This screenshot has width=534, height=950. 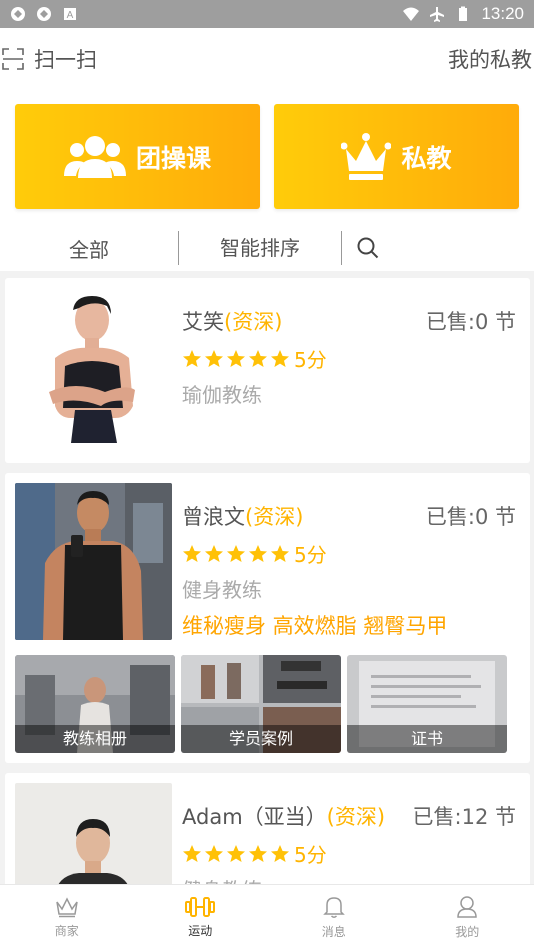 I want to click on nav-merchant: 商家, so click(x=67, y=917).